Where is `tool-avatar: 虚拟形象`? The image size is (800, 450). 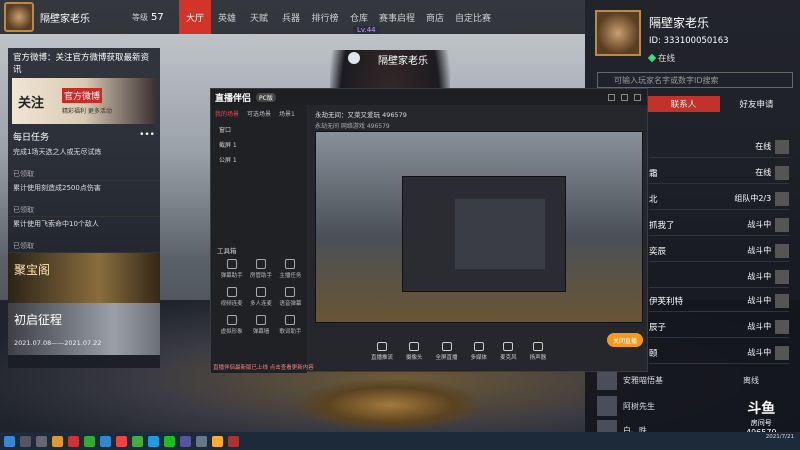
tool-avatar: 虚拟形象 is located at coordinates (231, 325).